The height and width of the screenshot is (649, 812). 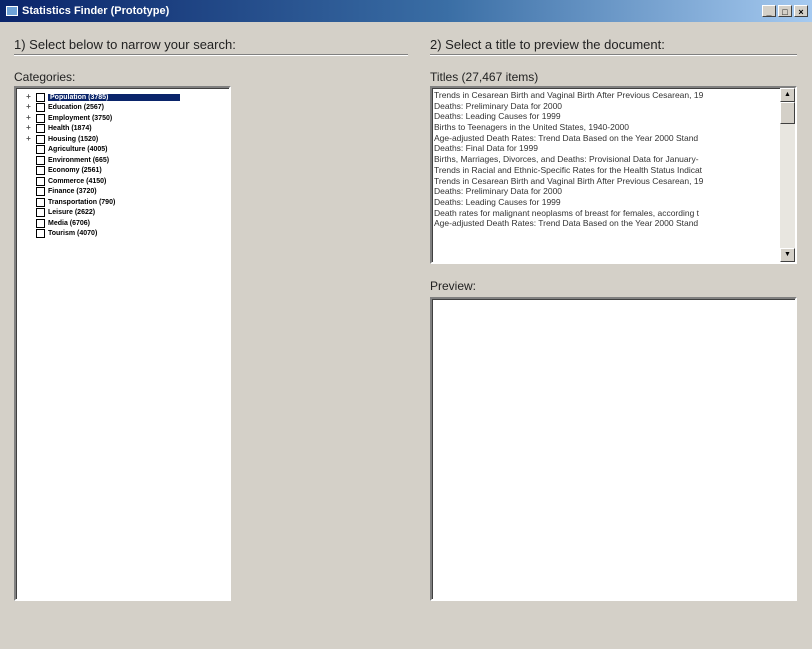 What do you see at coordinates (79, 160) in the screenshot?
I see `category-label: Environment (665)` at bounding box center [79, 160].